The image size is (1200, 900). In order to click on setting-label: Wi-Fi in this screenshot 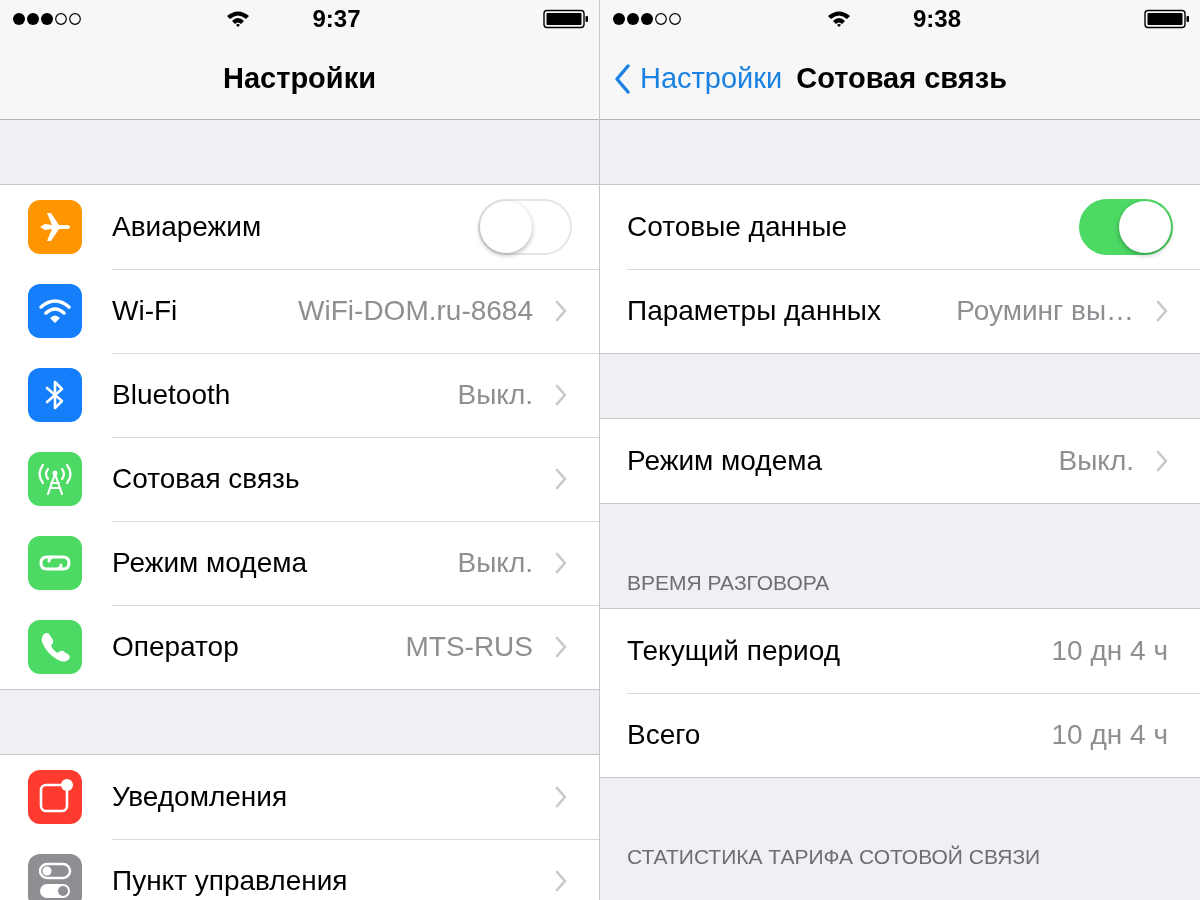, I will do `click(198, 310)`.